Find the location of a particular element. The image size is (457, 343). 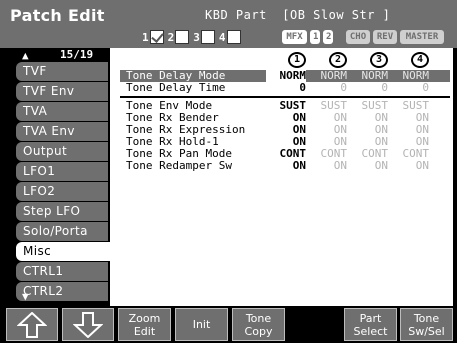

part-name-label: KBD Part [OB Slow Str ] is located at coordinates (298, 15).